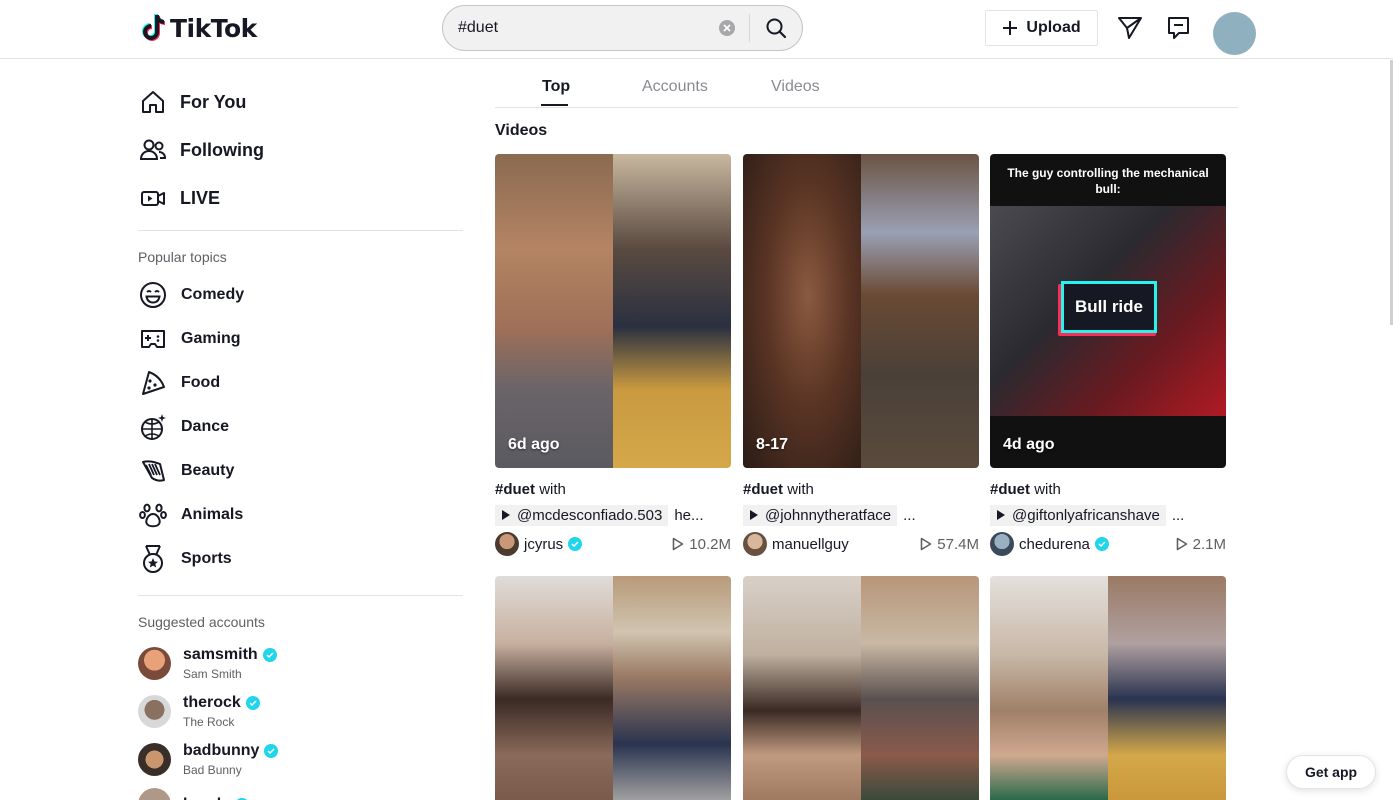 Image resolution: width=1393 pixels, height=800 pixels. I want to click on upload-label: Upload, so click(1053, 27).